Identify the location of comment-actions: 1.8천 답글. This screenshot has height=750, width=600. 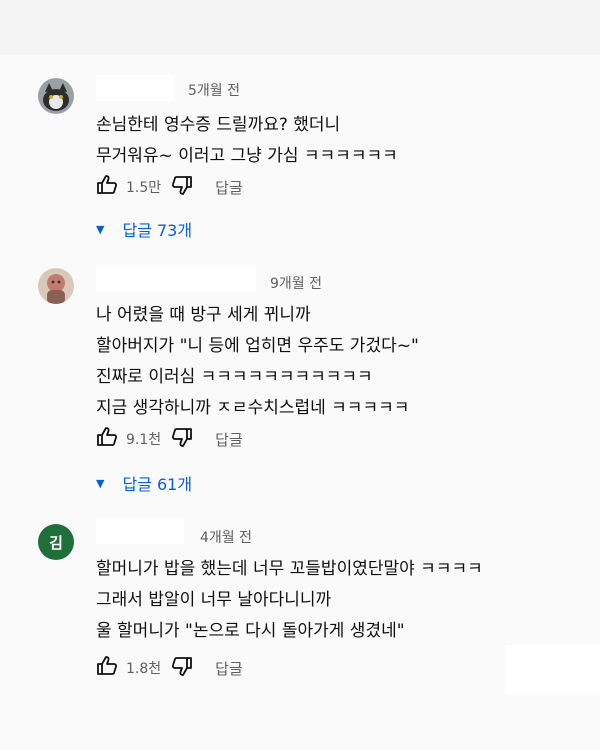
(169, 668).